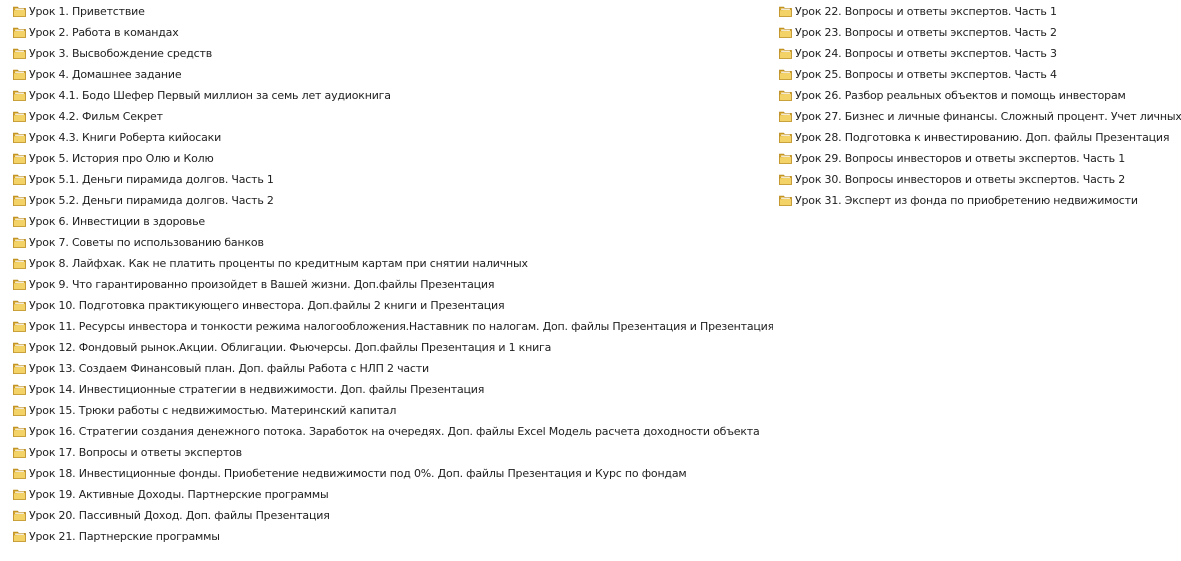  Describe the element at coordinates (146, 242) in the screenshot. I see `folder-label: Урок 7. Советы по использованию банков` at that location.